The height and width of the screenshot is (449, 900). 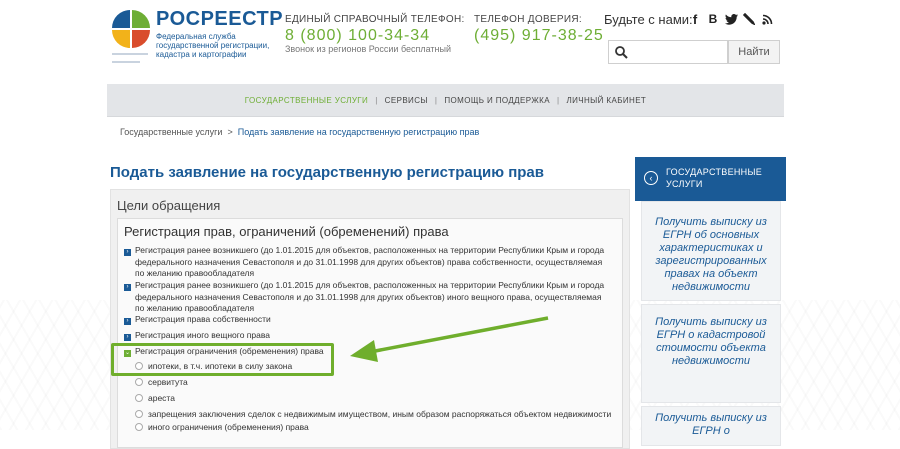 What do you see at coordinates (171, 132) in the screenshot?
I see `breadcrumb-home: Государственные услуги` at bounding box center [171, 132].